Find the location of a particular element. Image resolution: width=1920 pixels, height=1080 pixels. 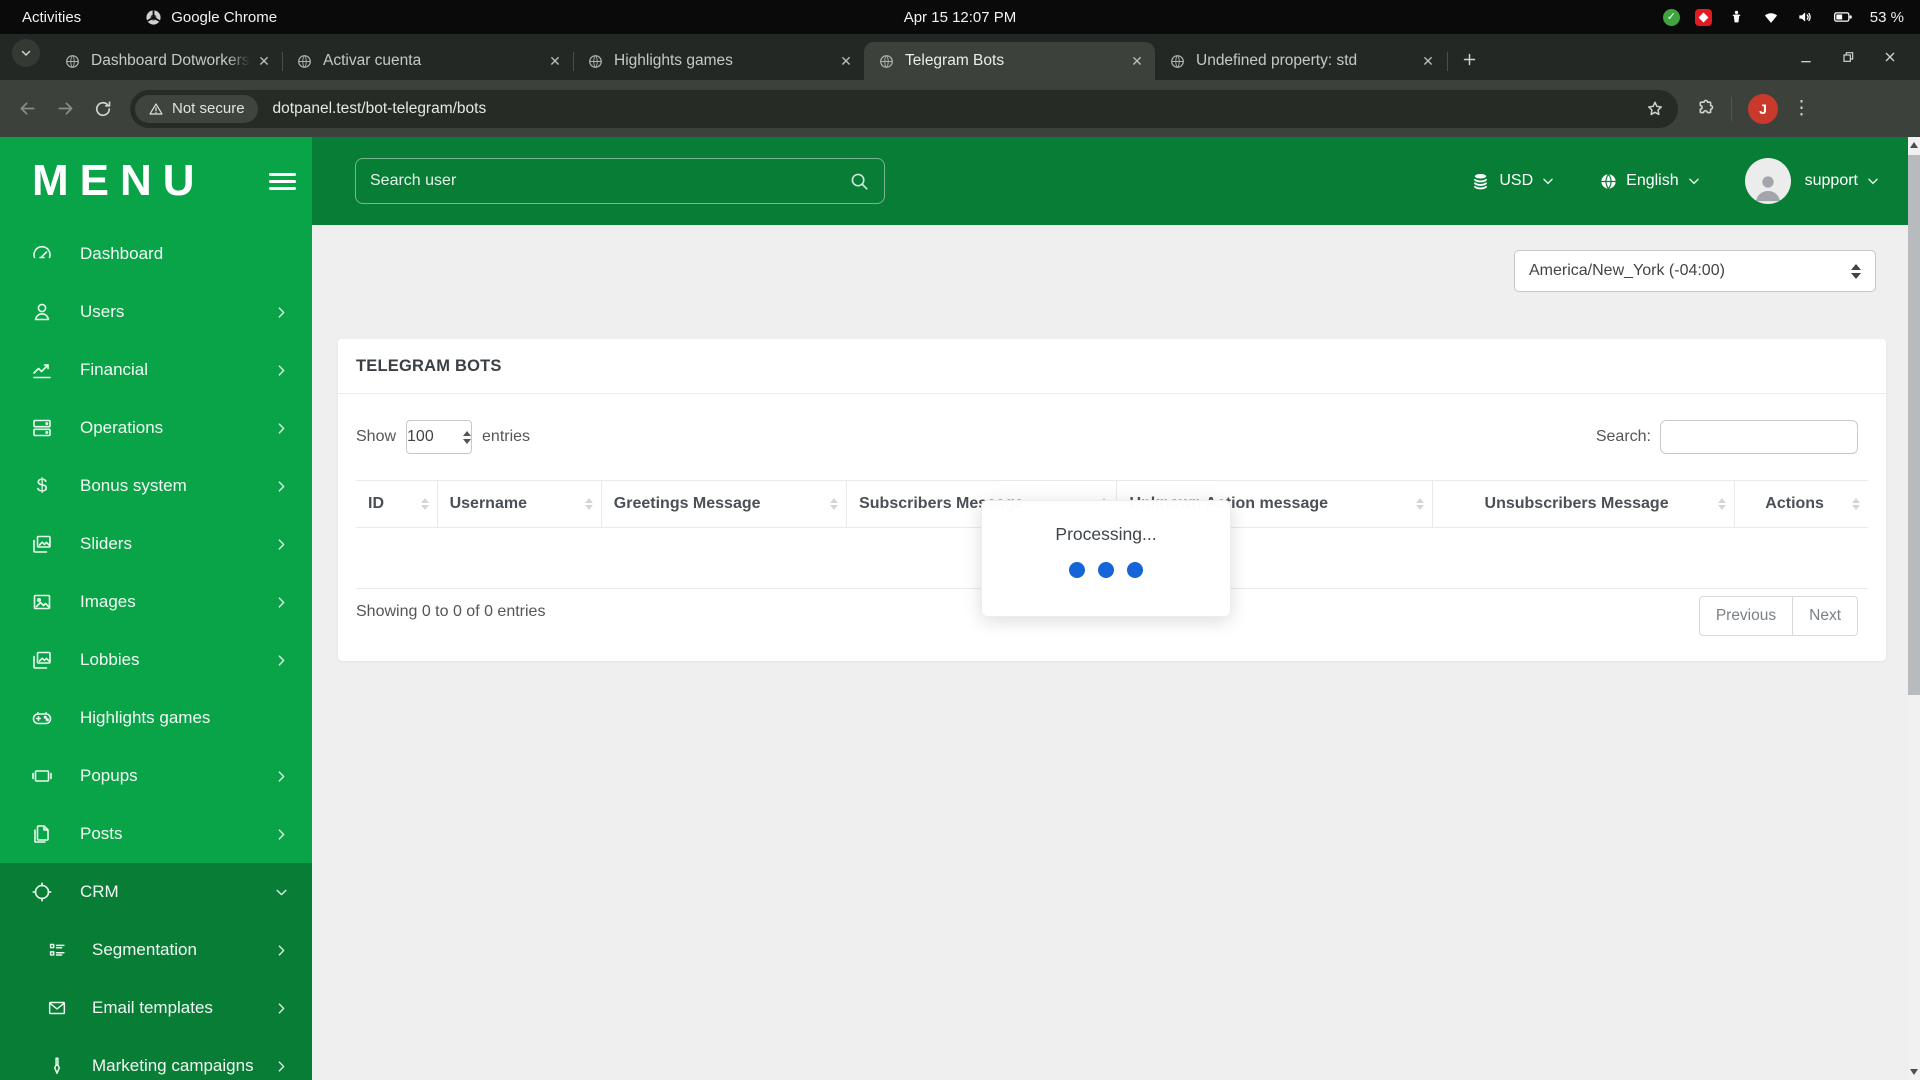

sidebar-item-label: Bonus system is located at coordinates (133, 485).